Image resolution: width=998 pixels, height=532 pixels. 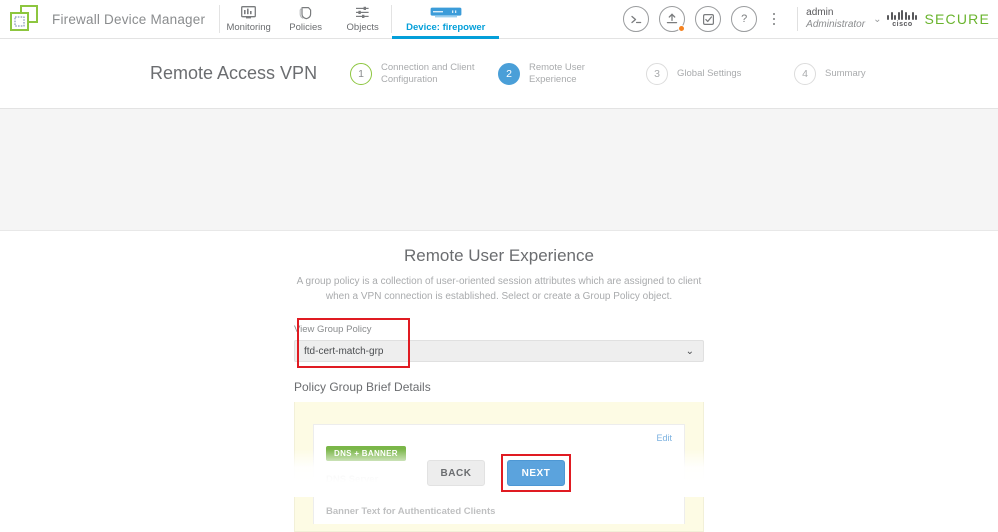 What do you see at coordinates (248, 27) in the screenshot?
I see `nav-tab-monitoring-label: Monitoring` at bounding box center [248, 27].